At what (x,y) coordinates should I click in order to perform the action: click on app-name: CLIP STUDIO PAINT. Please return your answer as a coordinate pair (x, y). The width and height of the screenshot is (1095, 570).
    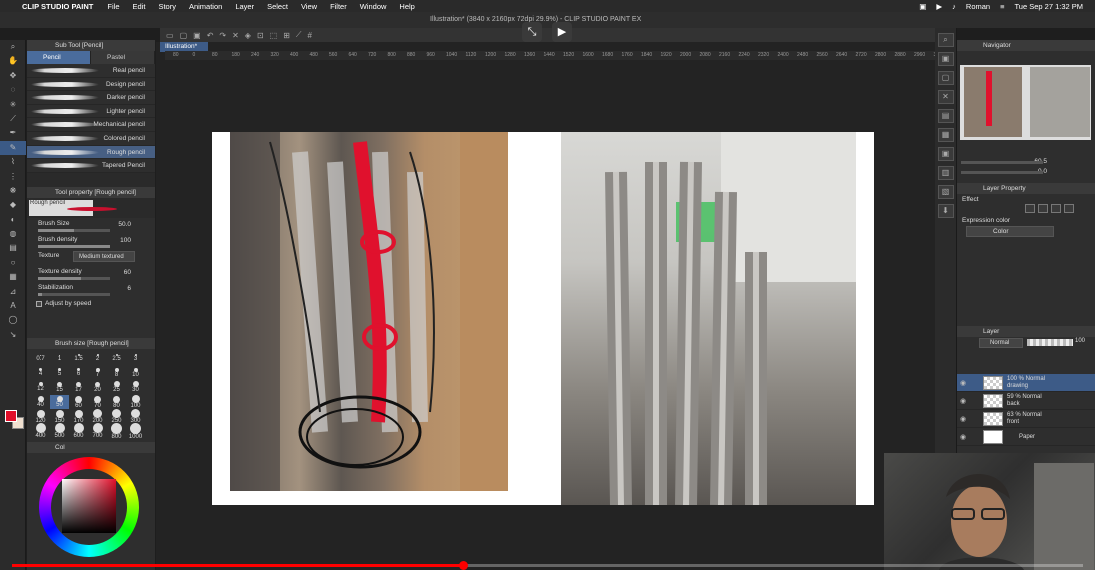
    Looking at the image, I should click on (57, 6).